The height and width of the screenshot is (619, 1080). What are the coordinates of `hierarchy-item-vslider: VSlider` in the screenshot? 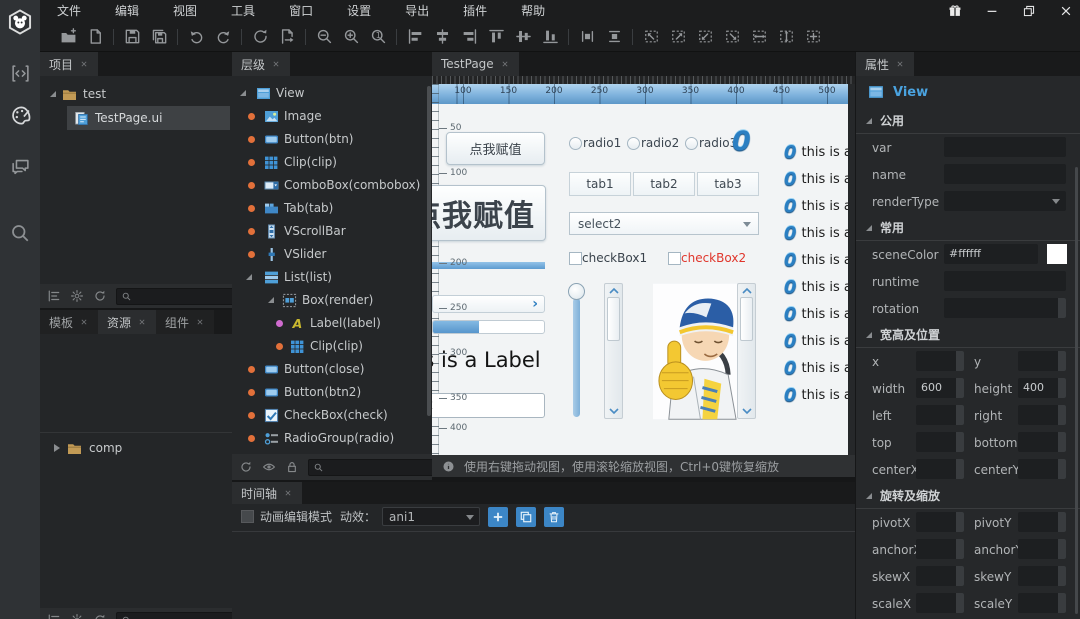 It's located at (329, 254).